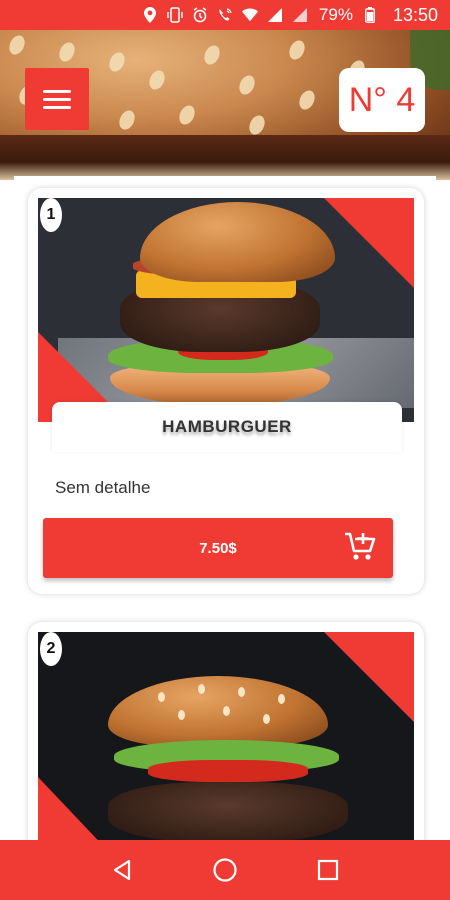 The width and height of the screenshot is (450, 900). What do you see at coordinates (225, 157) in the screenshot?
I see `header-patty-decor` at bounding box center [225, 157].